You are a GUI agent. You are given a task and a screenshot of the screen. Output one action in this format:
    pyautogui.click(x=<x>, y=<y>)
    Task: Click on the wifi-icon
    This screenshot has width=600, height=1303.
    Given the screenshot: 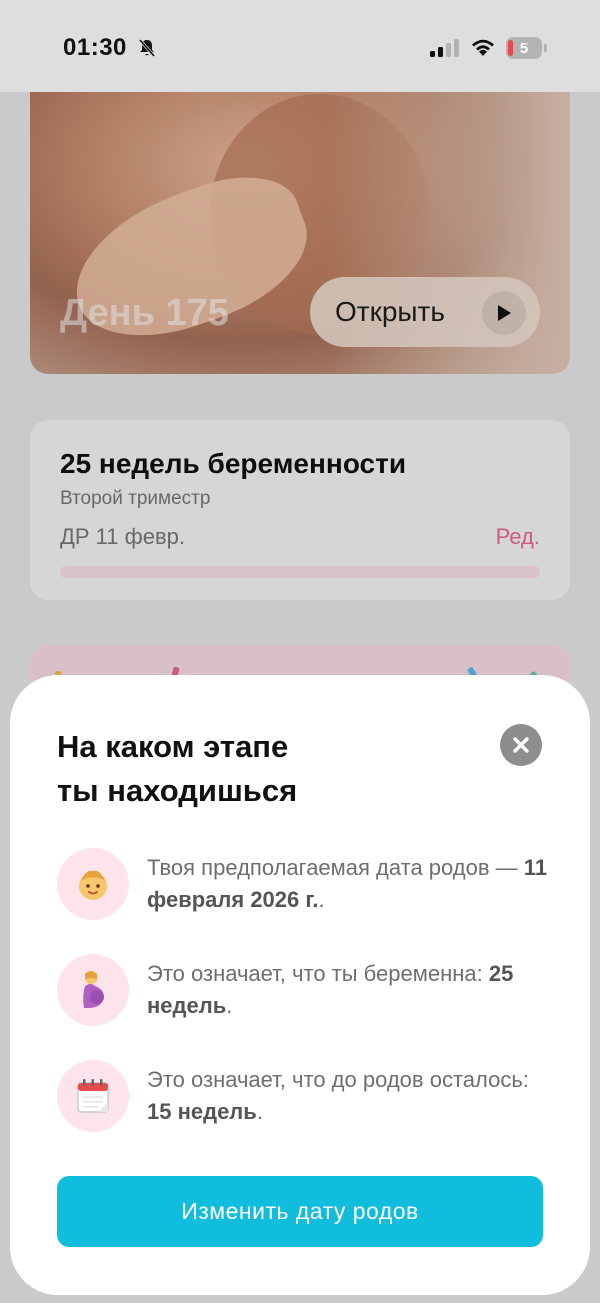 What is the action you would take?
    pyautogui.click(x=483, y=47)
    